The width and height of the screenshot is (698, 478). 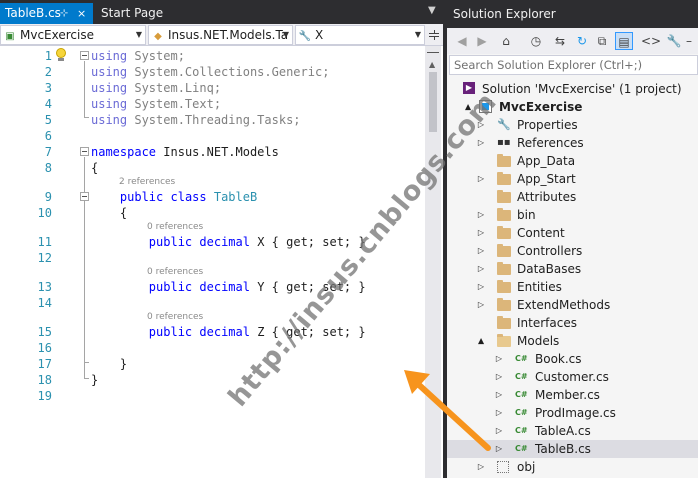 What do you see at coordinates (64, 13) in the screenshot?
I see `pin-icon: ⊹` at bounding box center [64, 13].